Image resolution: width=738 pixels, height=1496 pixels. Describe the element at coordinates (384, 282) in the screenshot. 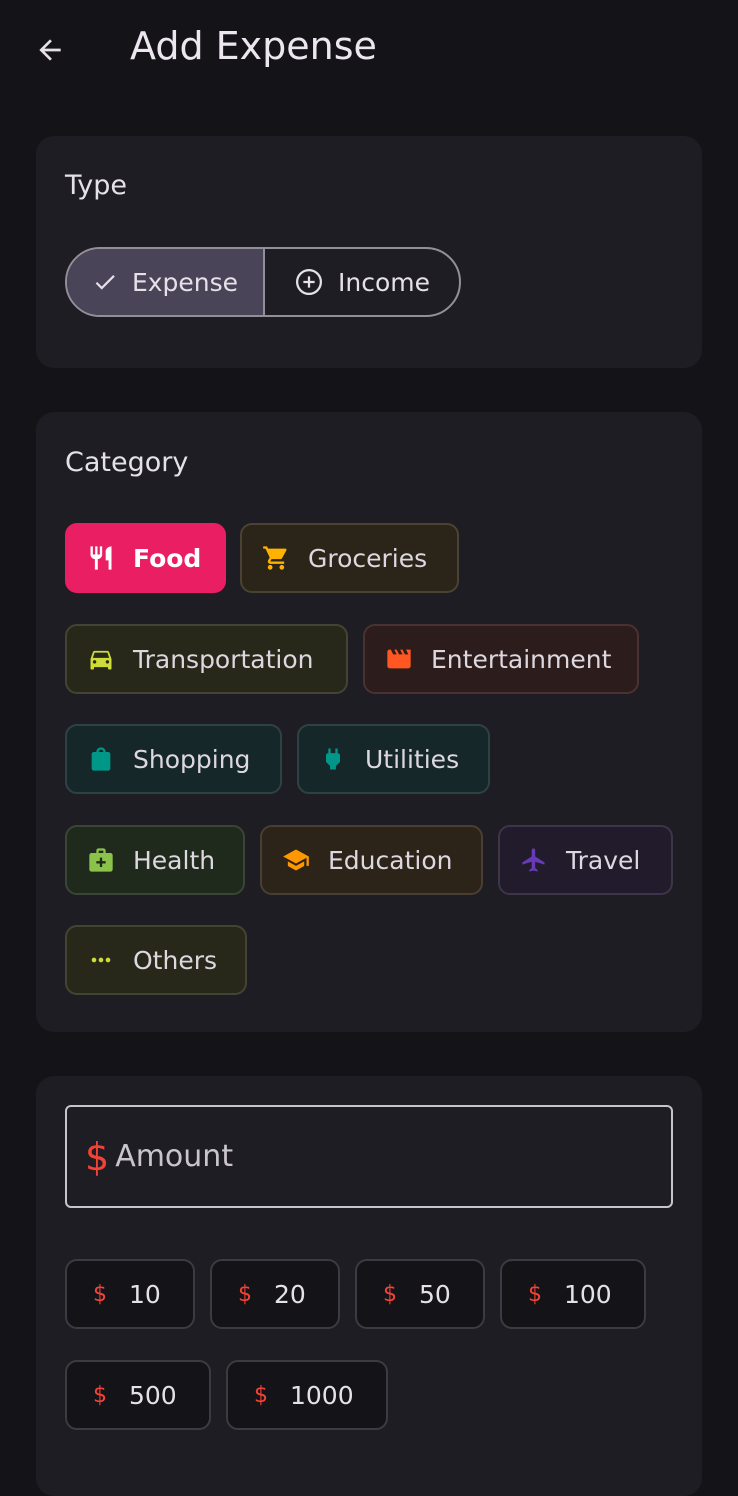

I see `income-segment-label: Income` at that location.